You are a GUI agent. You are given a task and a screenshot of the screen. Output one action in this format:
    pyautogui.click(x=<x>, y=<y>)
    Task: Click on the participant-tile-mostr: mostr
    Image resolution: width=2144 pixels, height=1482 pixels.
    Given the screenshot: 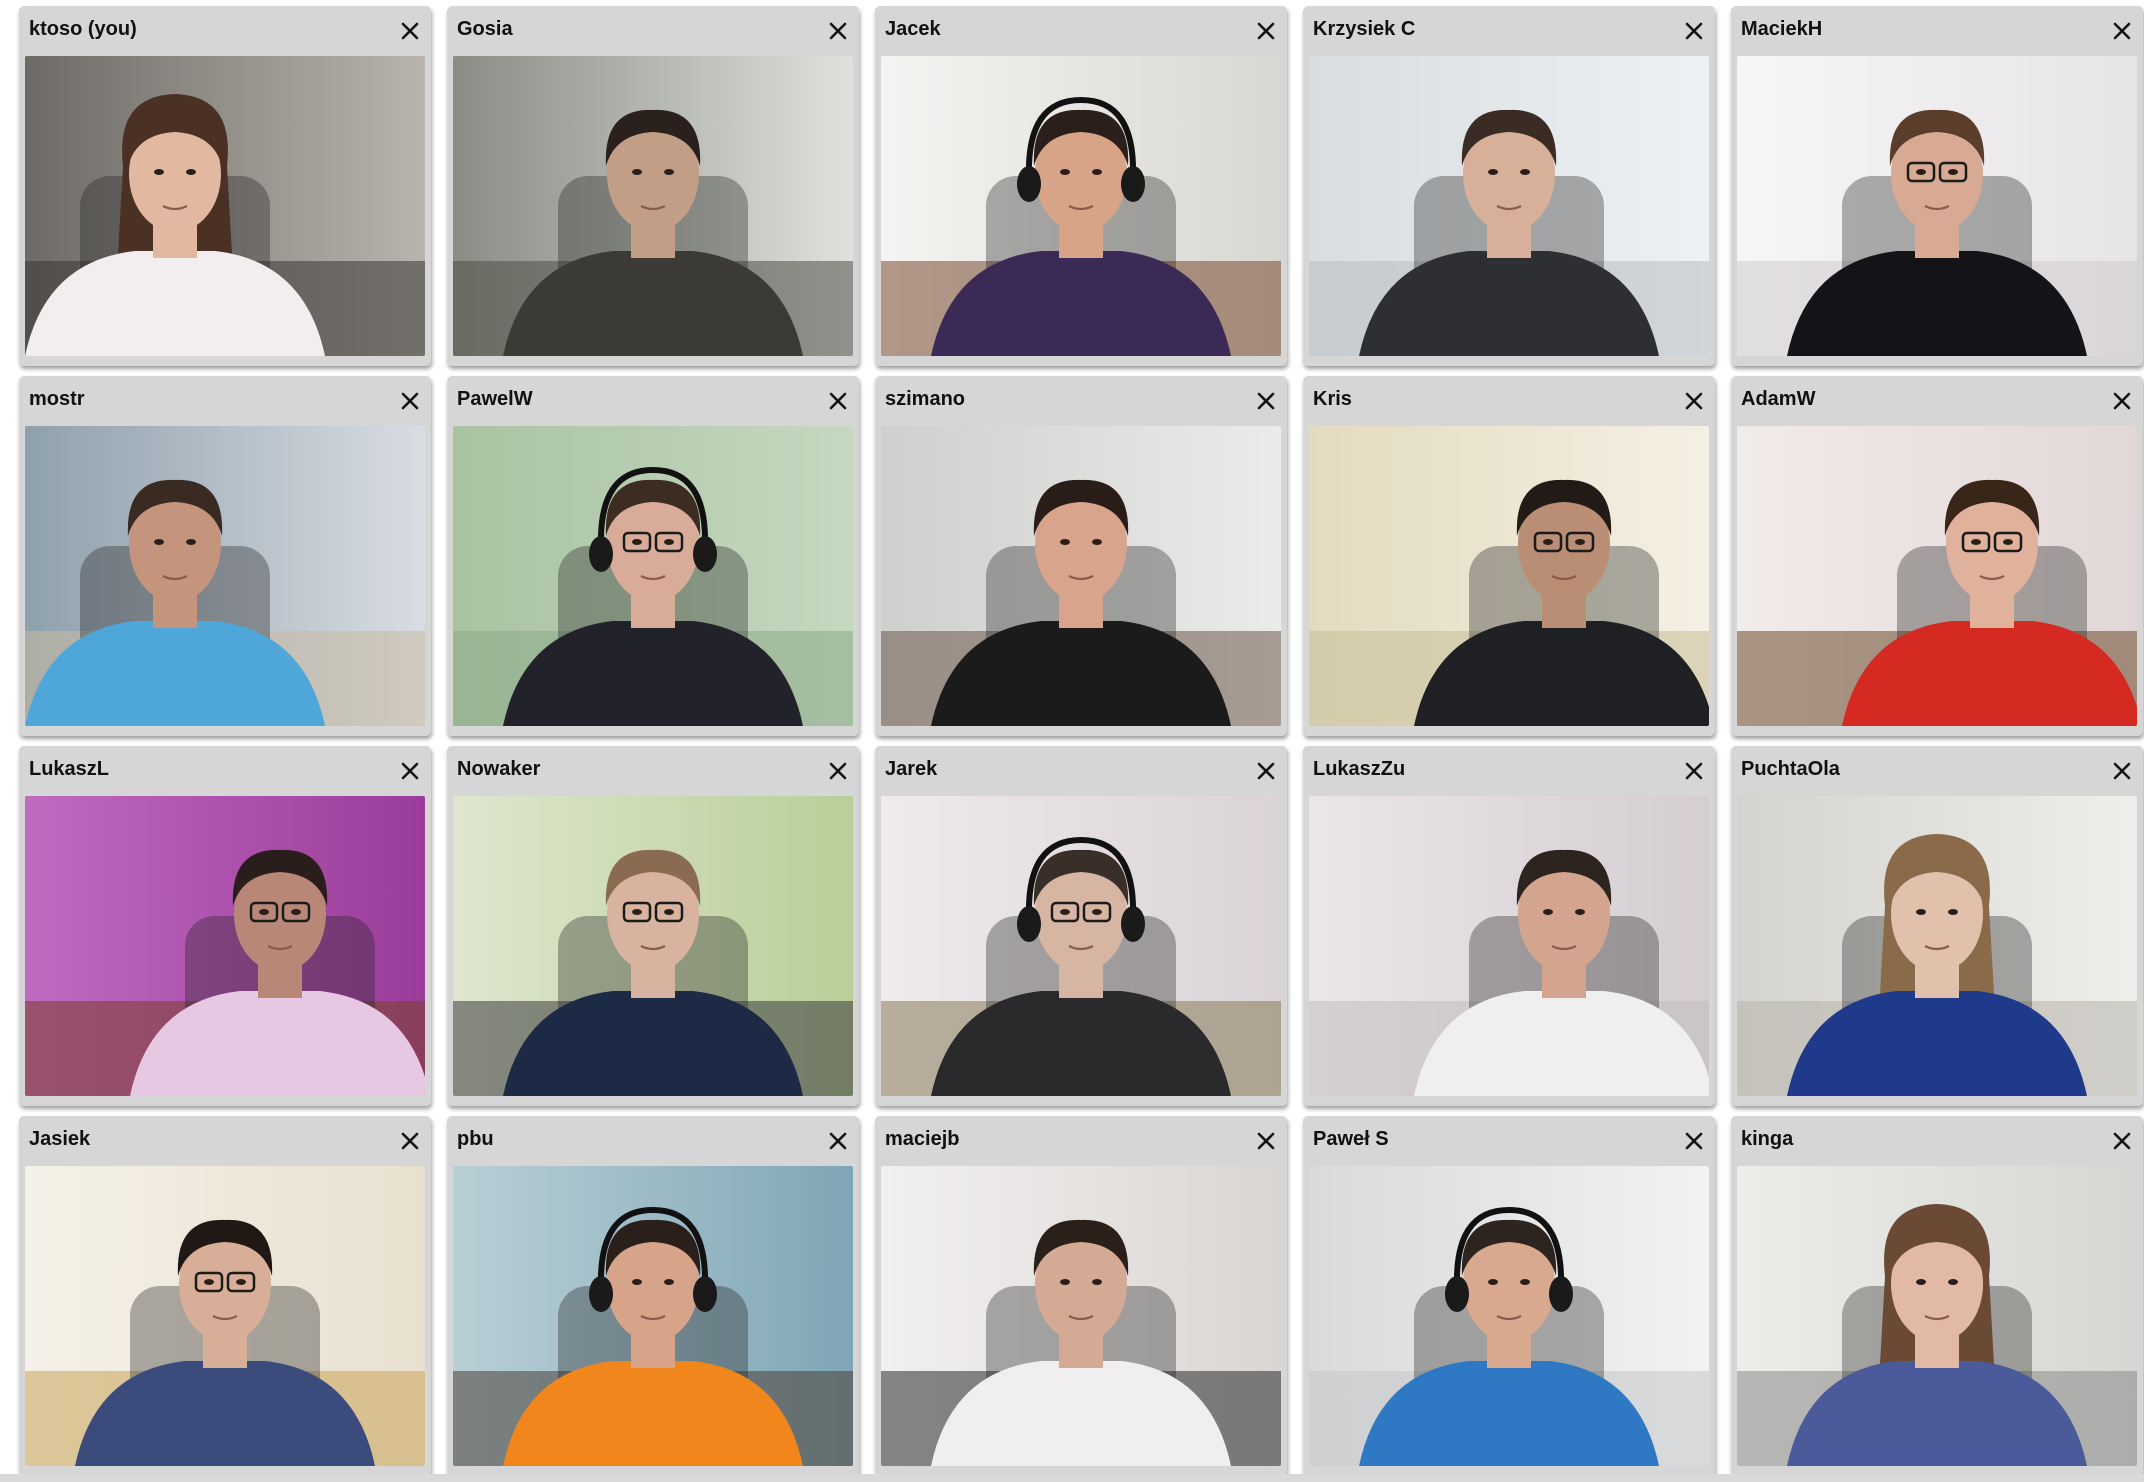 What is the action you would take?
    pyautogui.click(x=225, y=556)
    